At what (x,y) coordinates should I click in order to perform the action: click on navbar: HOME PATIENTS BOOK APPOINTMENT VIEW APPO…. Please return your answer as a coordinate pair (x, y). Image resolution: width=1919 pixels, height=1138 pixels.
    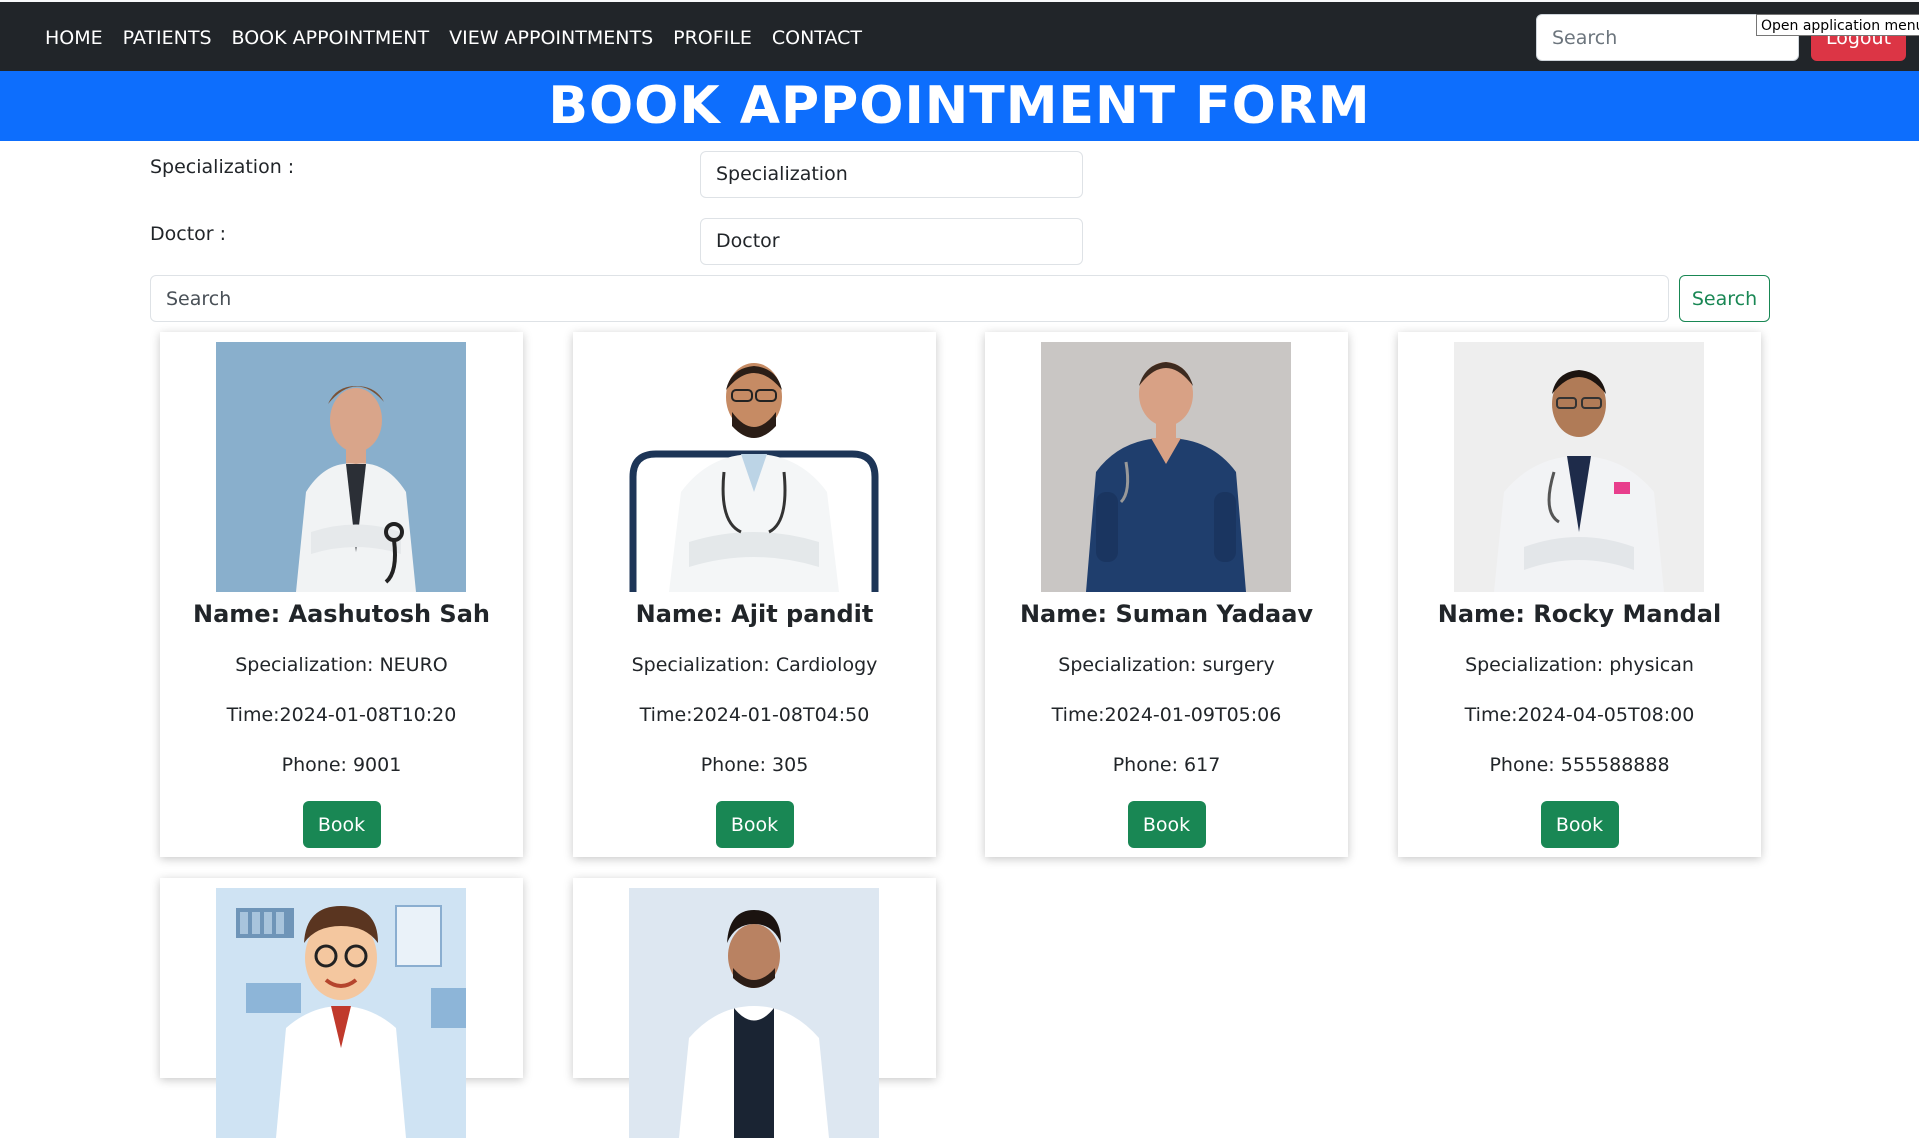
    Looking at the image, I should click on (959, 35).